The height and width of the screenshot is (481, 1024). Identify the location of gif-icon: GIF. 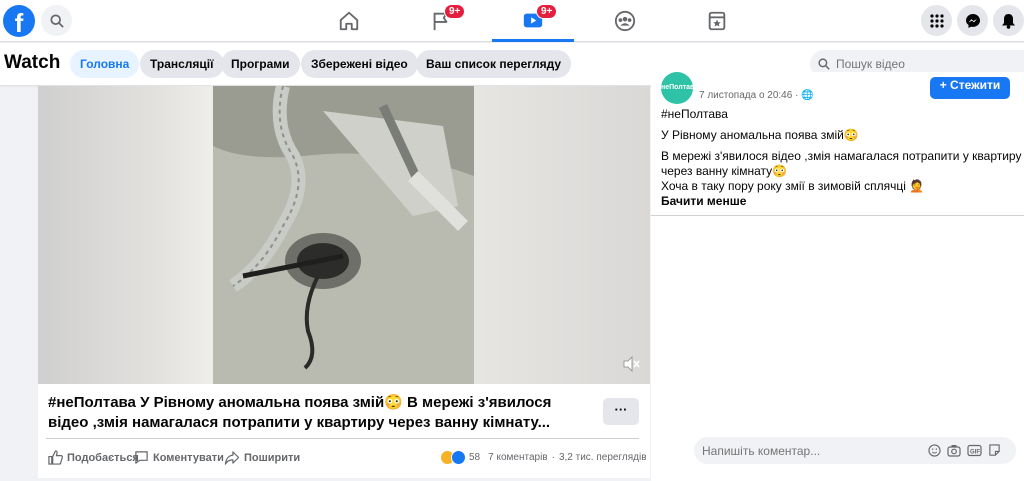
(974, 450).